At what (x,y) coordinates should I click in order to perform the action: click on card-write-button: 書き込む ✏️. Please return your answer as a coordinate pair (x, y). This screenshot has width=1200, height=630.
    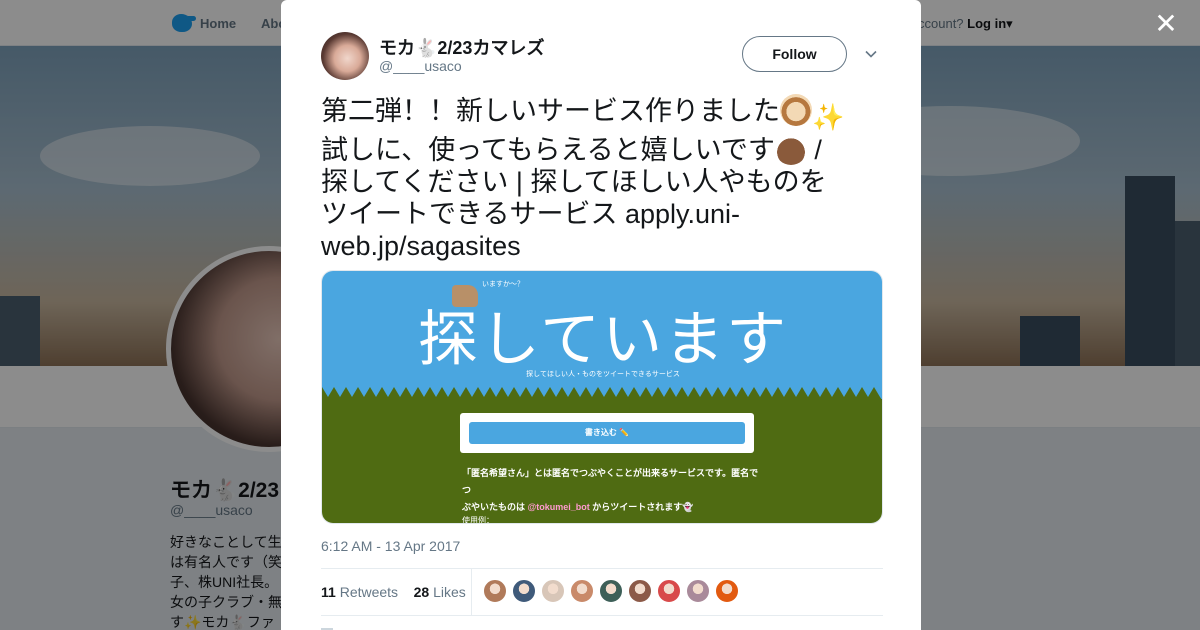
    Looking at the image, I should click on (607, 433).